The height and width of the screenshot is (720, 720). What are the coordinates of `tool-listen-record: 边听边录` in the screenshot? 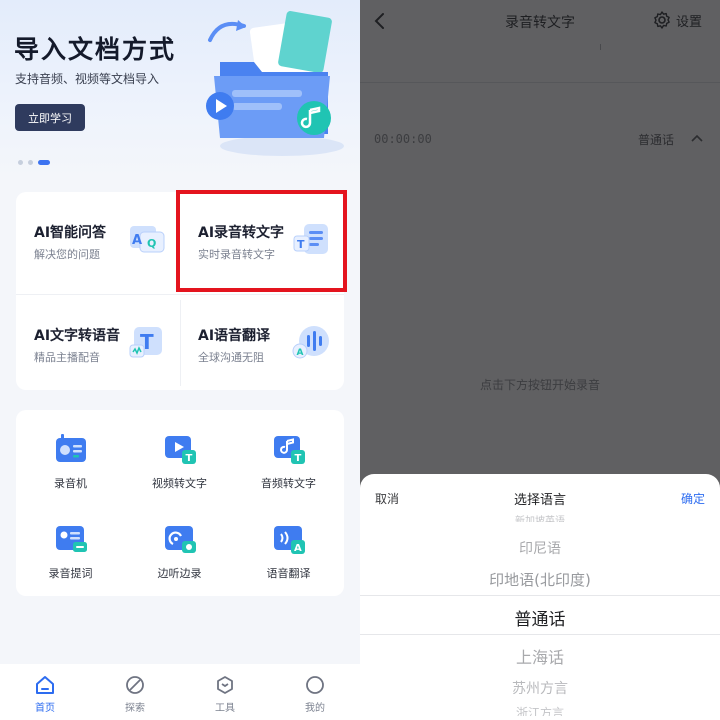 It's located at (179, 546).